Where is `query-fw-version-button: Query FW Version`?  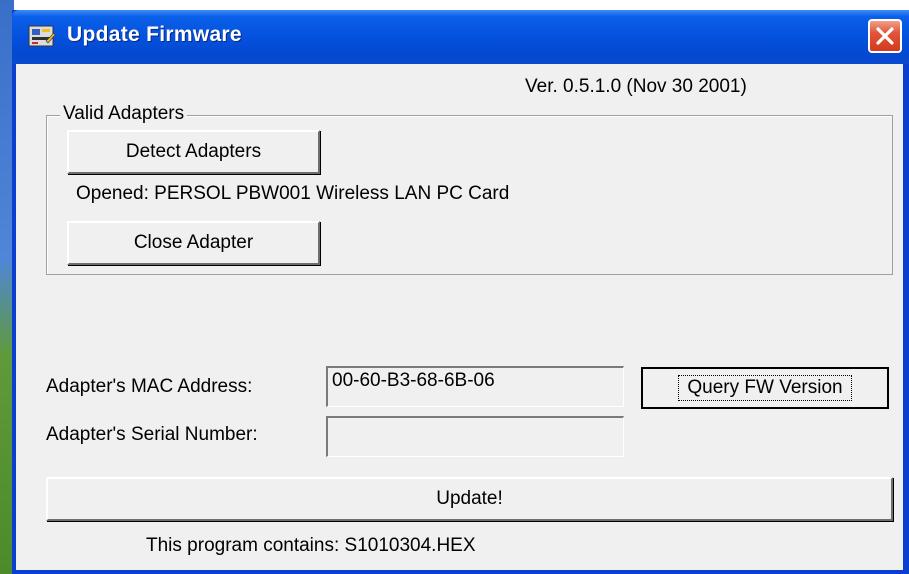 query-fw-version-button: Query FW Version is located at coordinates (765, 388).